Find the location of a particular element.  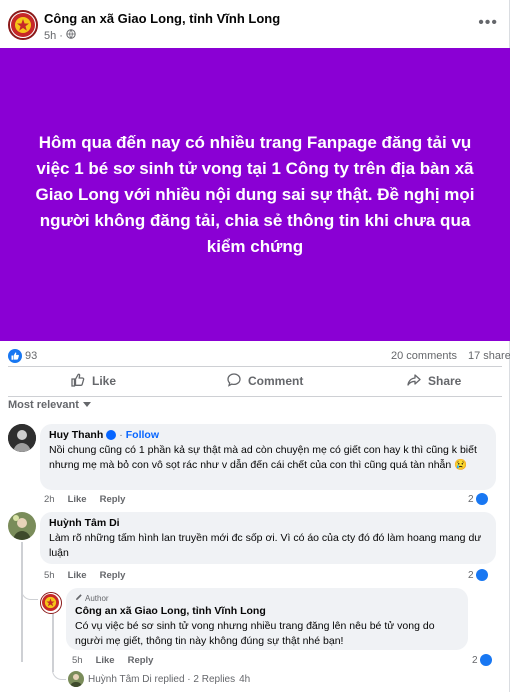

share-button: Share is located at coordinates (433, 381).